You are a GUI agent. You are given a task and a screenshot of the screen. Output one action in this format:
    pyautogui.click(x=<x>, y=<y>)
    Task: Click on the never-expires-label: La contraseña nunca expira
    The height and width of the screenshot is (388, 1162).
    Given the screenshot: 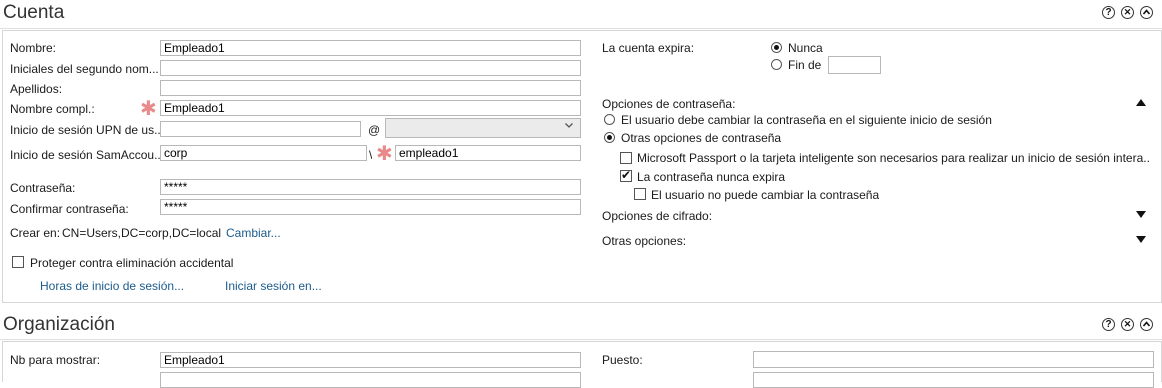 What is the action you would take?
    pyautogui.click(x=711, y=177)
    